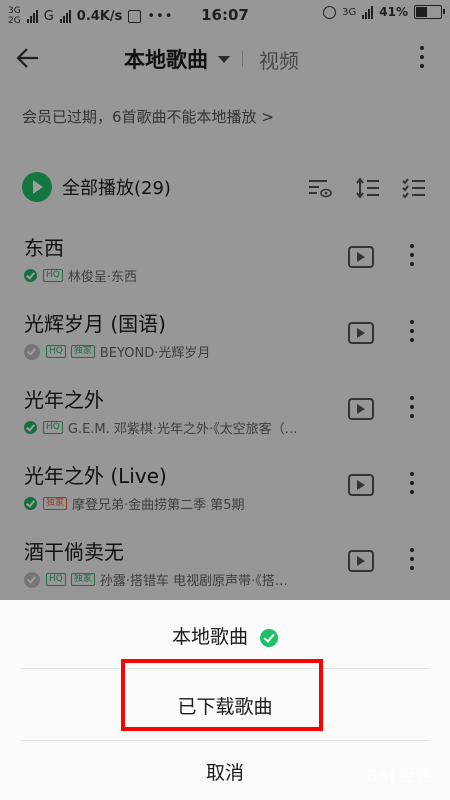 The image size is (450, 800). I want to click on sheet-divider, so click(225, 740).